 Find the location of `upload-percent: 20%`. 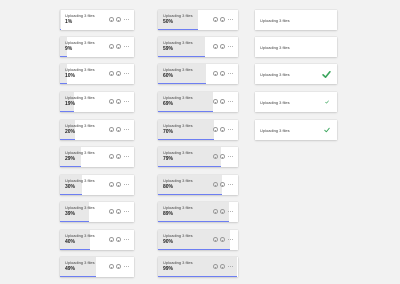

upload-percent: 20% is located at coordinates (70, 132).